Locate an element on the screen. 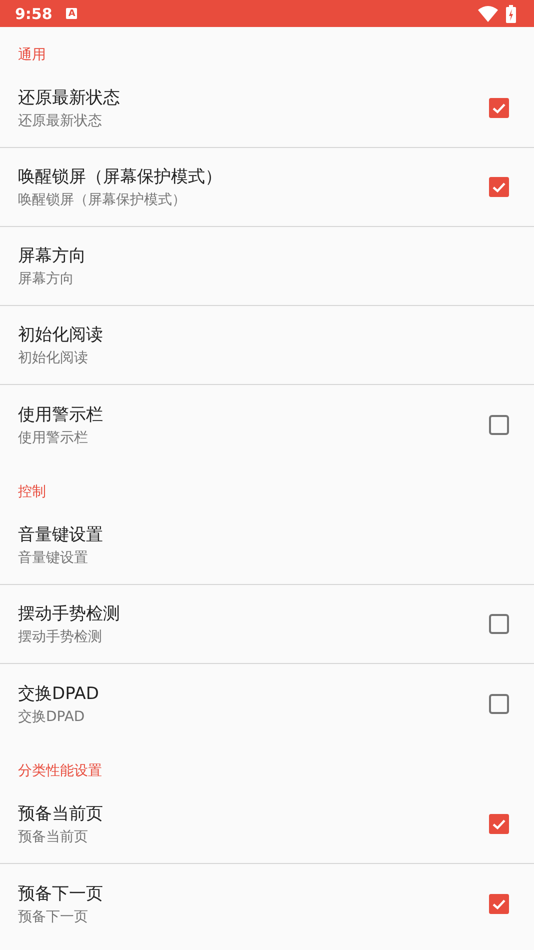  setting-title: 音量键设置 is located at coordinates (263, 534).